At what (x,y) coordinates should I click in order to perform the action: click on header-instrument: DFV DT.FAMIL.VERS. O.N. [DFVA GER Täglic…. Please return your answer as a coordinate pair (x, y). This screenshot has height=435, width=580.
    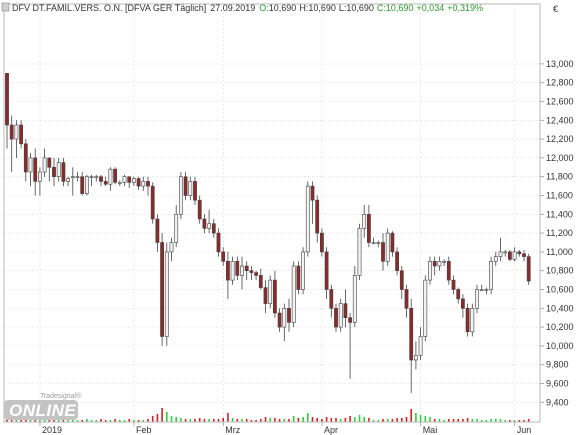
    Looking at the image, I should click on (109, 8).